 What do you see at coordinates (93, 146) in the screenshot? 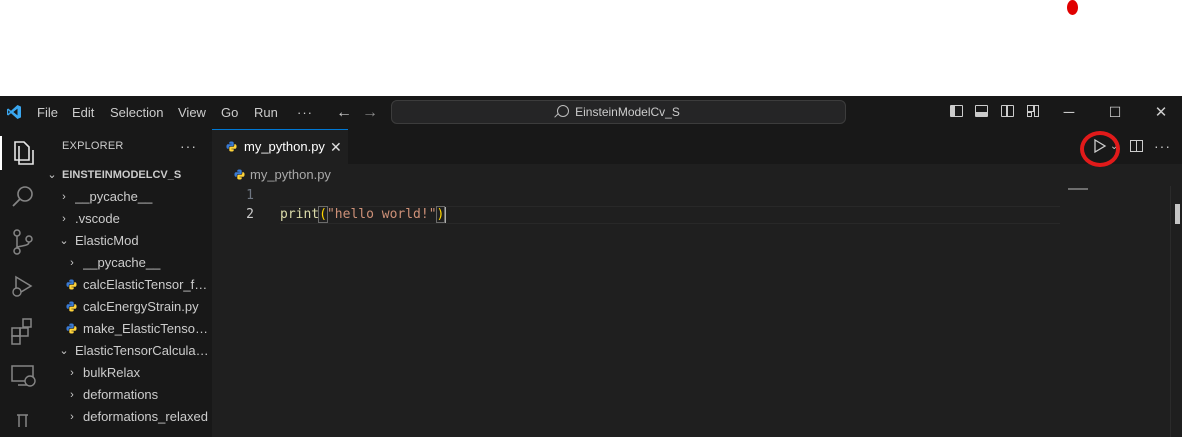
I see `explorer-title: EXPLORER` at bounding box center [93, 146].